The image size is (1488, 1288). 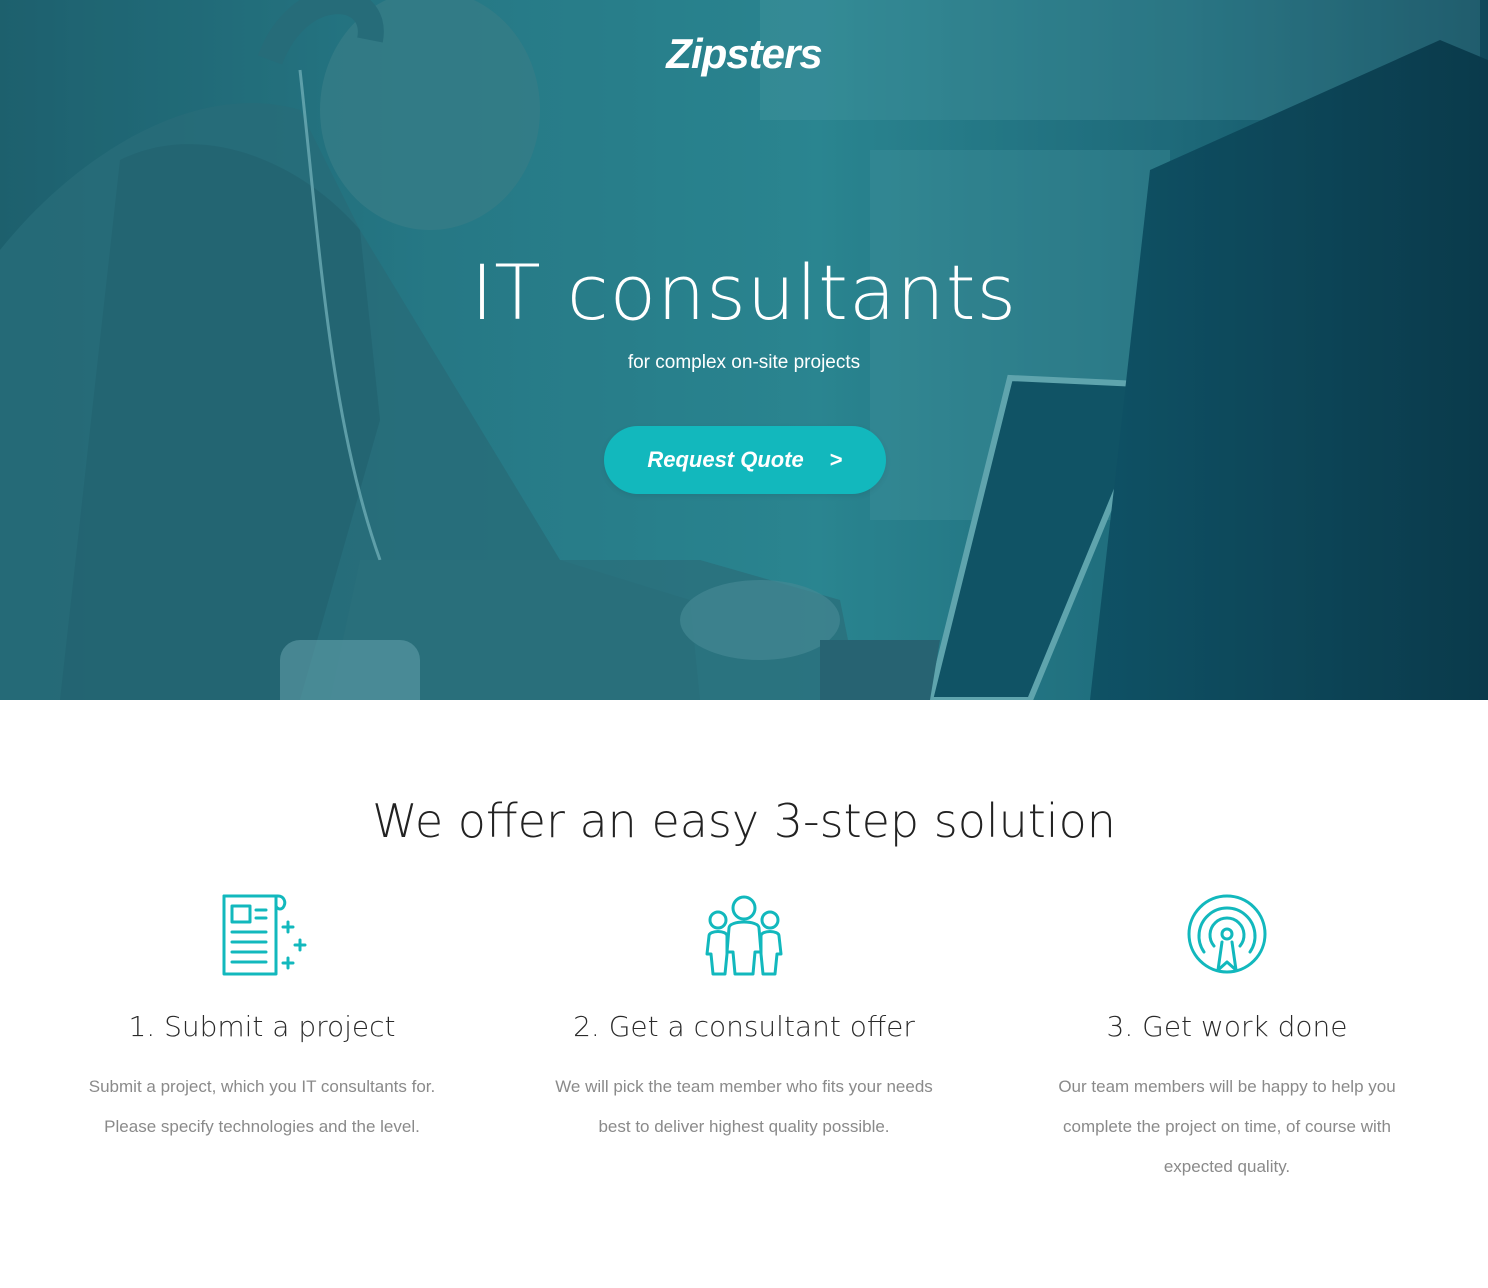 I want to click on chevron-right-icon: >, so click(x=836, y=459).